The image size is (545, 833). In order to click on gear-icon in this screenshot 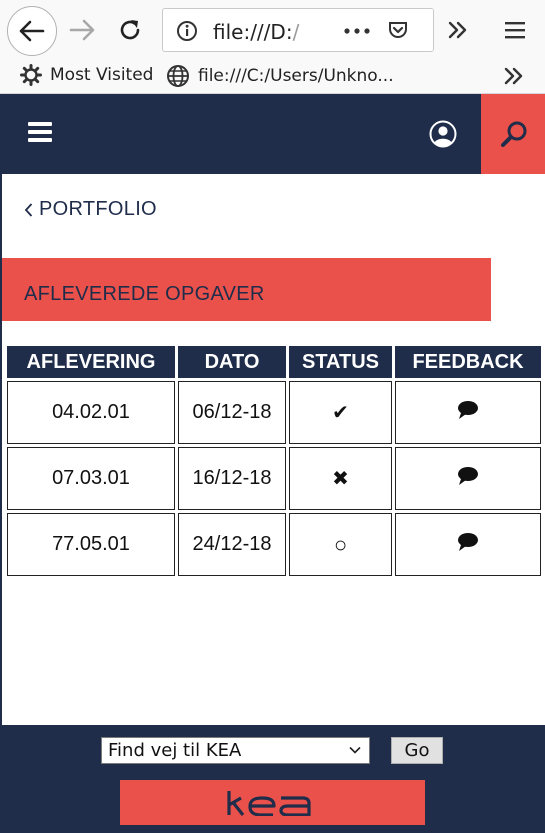, I will do `click(31, 75)`.